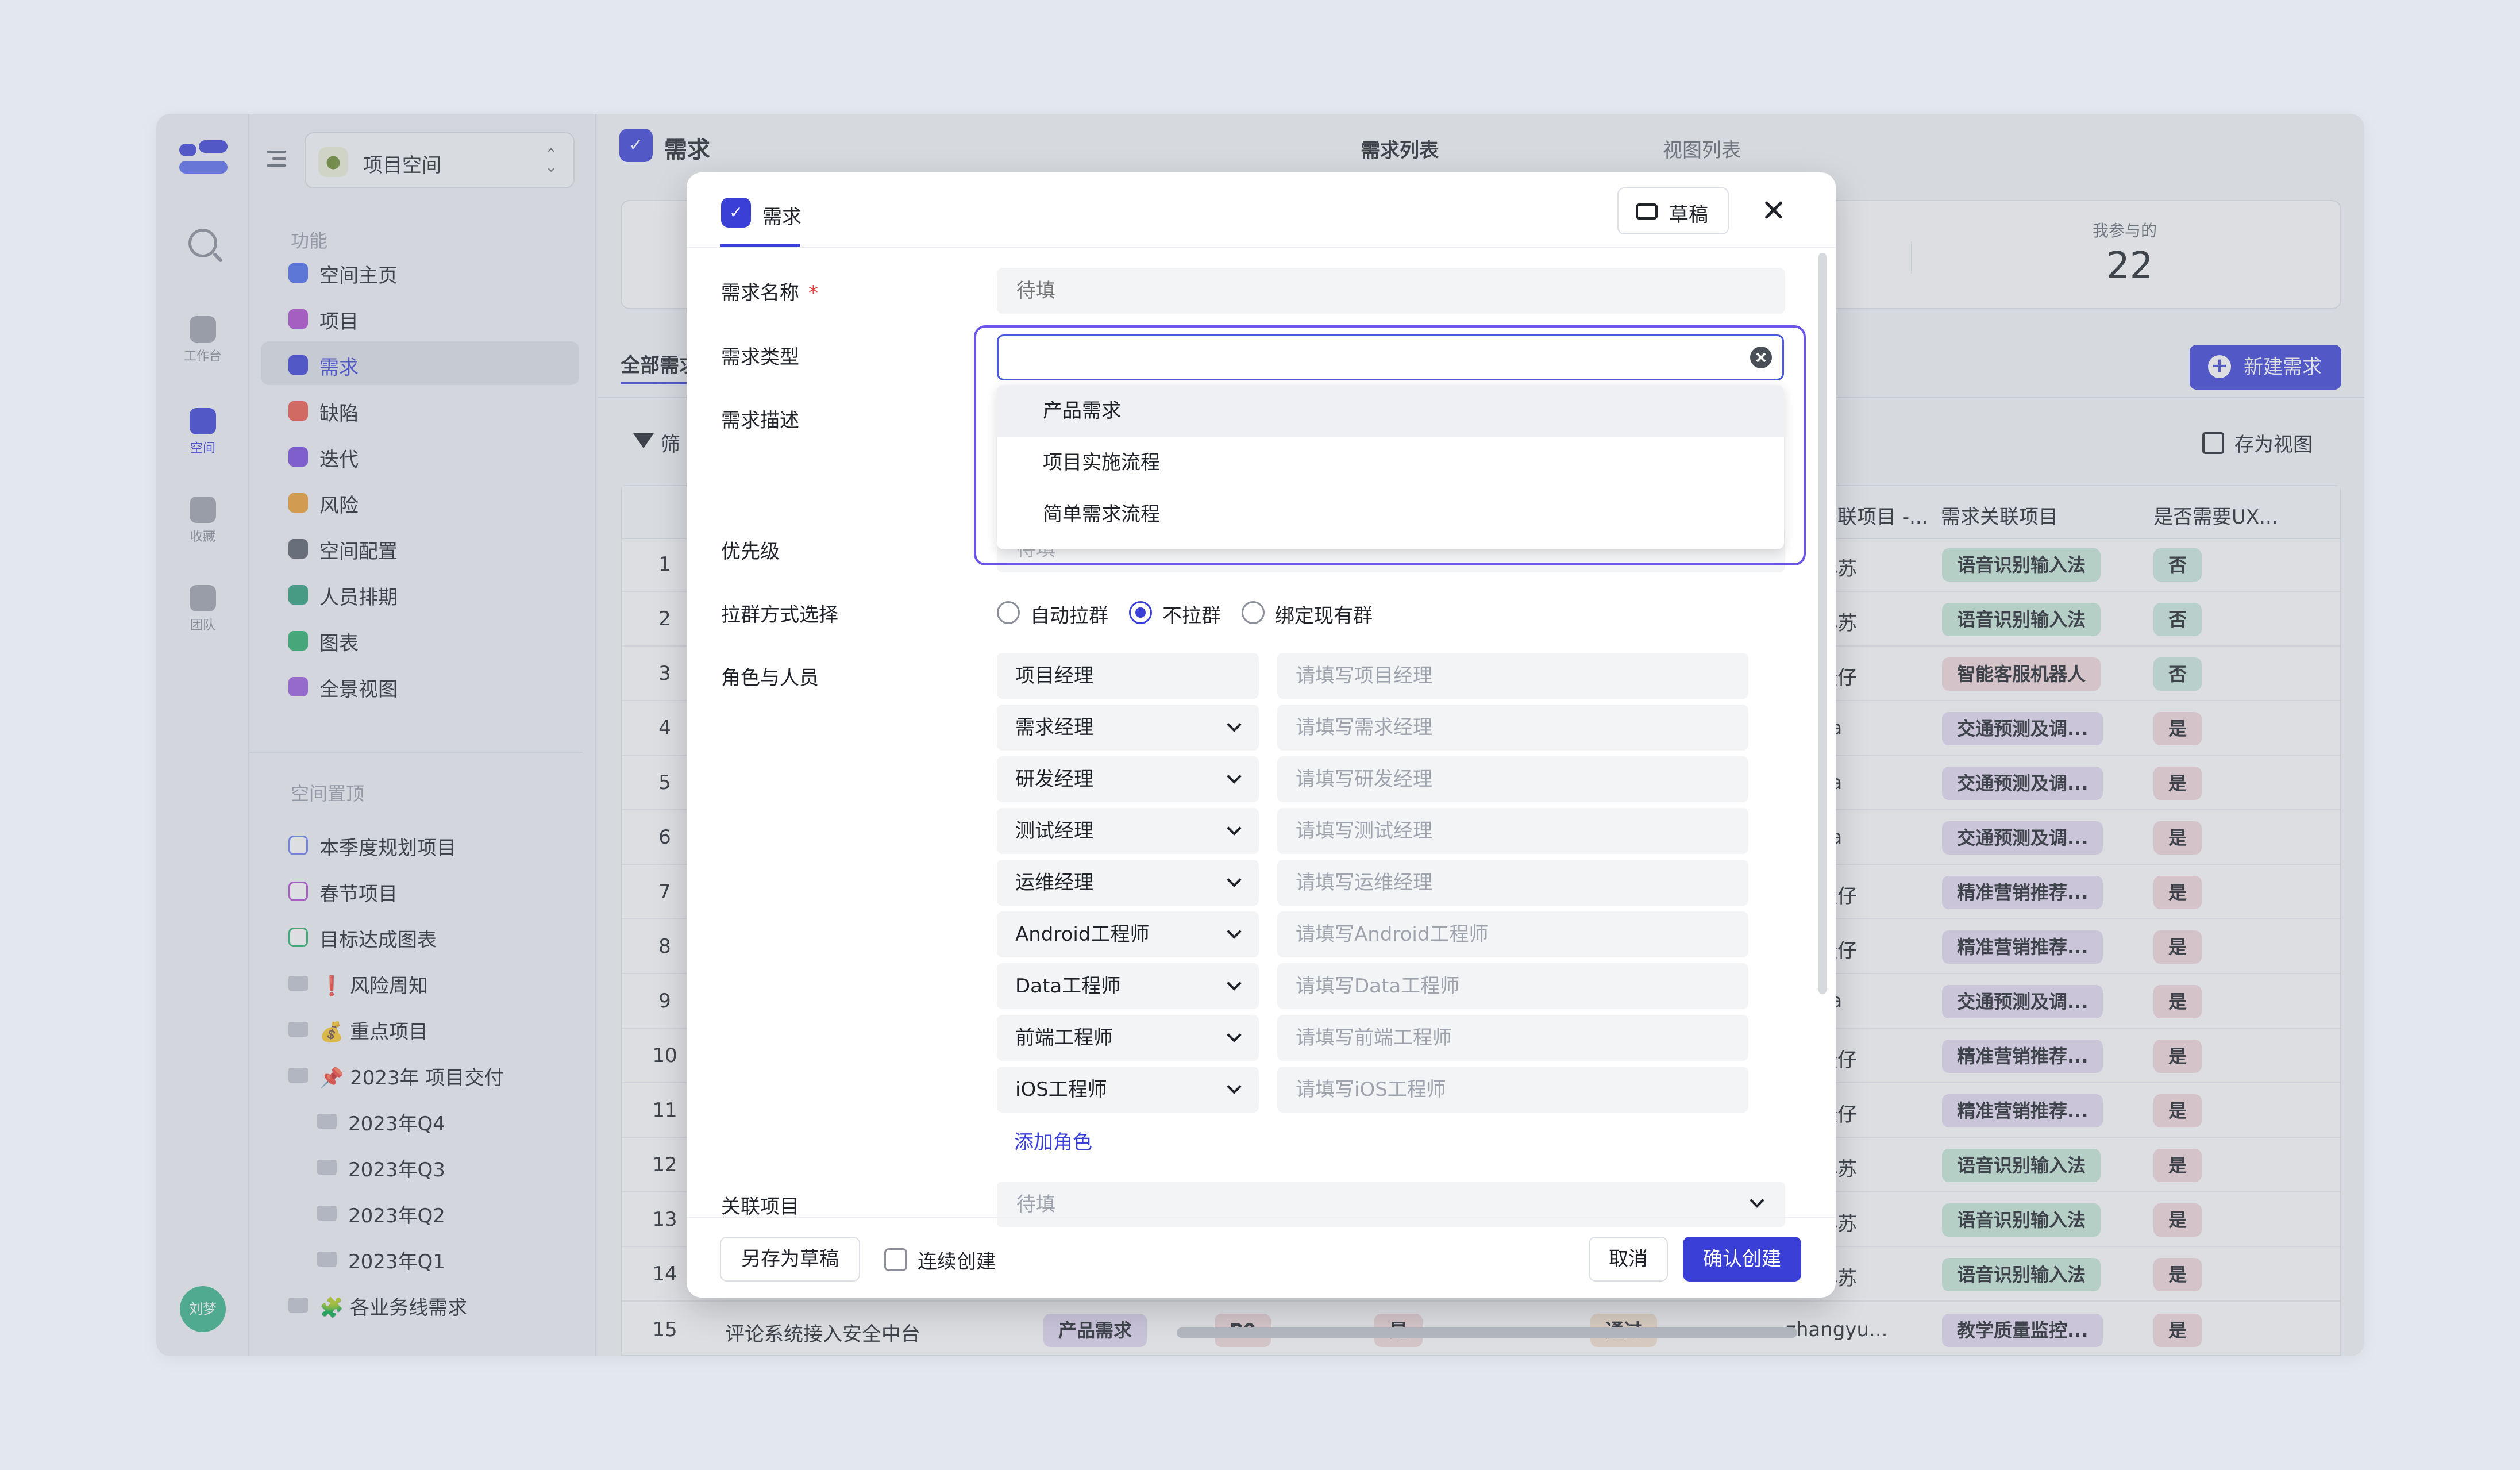  What do you see at coordinates (1364, 727) in the screenshot?
I see `role-placeholder: 请填写需求经理` at bounding box center [1364, 727].